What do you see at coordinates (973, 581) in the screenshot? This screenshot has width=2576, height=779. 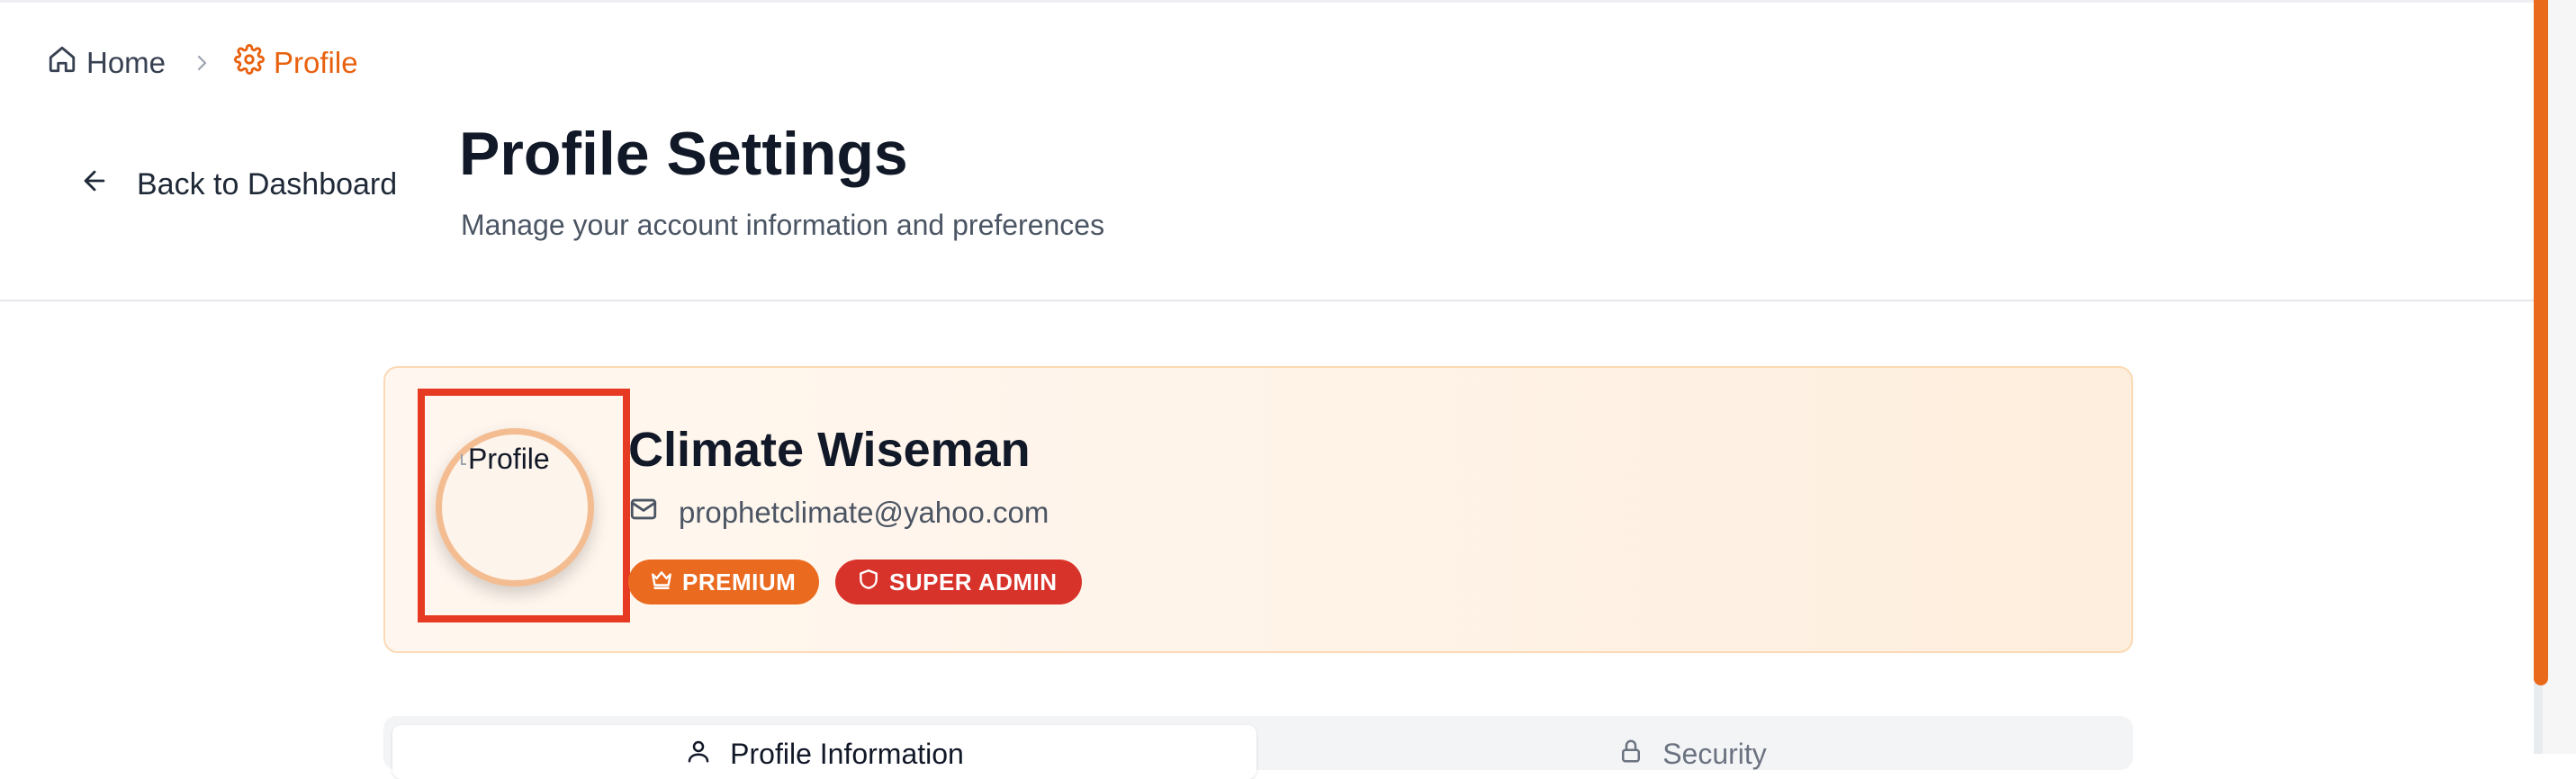 I see `super-admin-badge-label: SUPER ADMIN` at bounding box center [973, 581].